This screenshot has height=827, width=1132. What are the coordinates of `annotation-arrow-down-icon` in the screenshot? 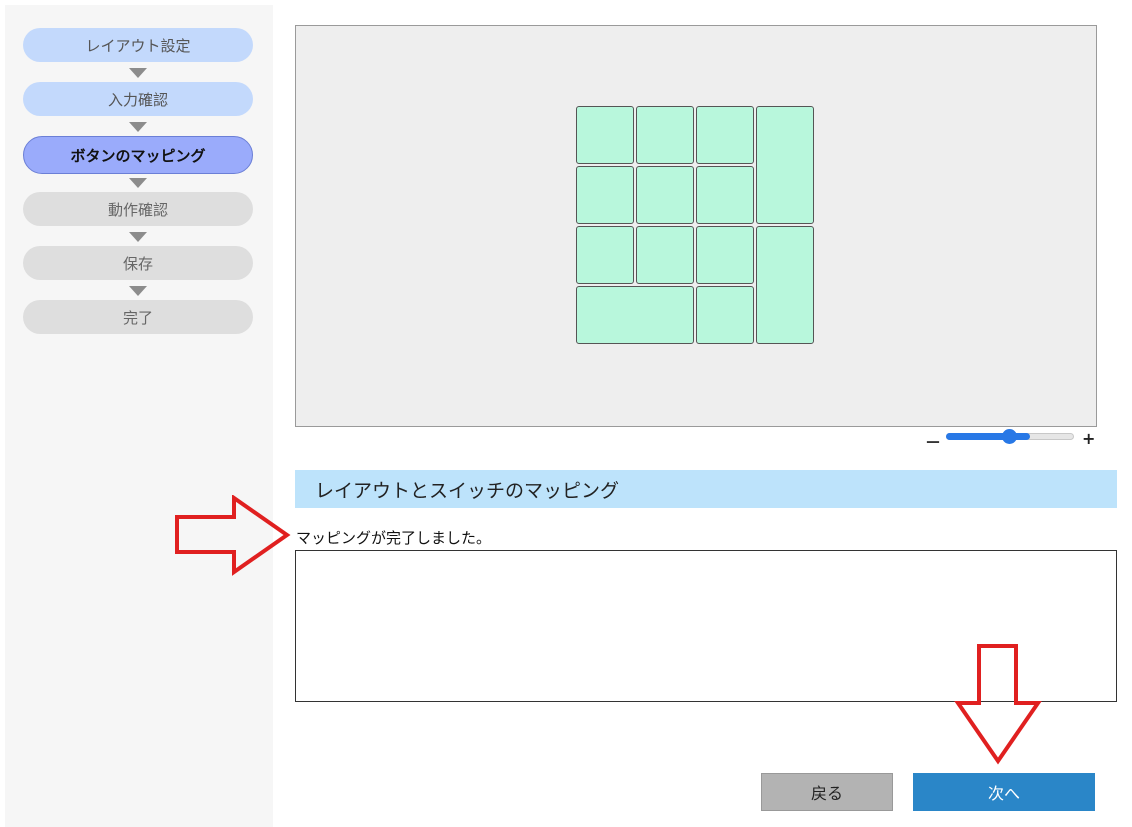 It's located at (998, 704).